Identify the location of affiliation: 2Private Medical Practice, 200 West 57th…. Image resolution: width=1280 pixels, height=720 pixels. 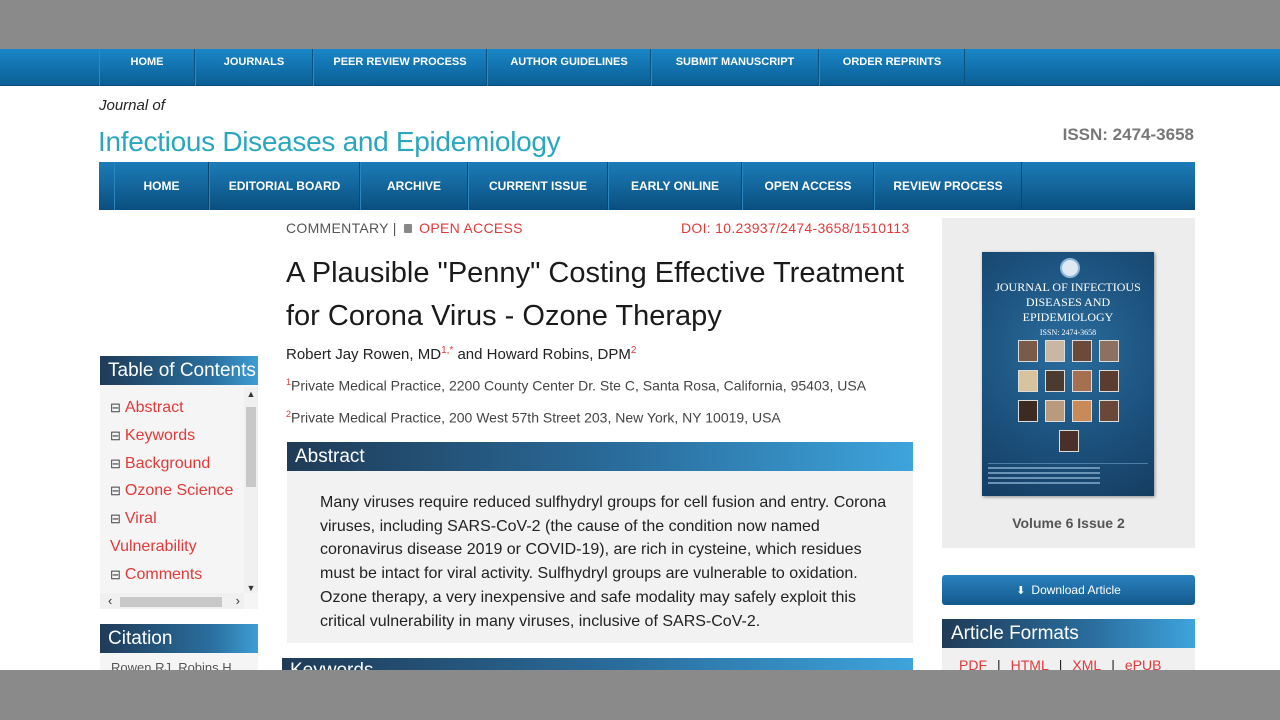
(533, 417).